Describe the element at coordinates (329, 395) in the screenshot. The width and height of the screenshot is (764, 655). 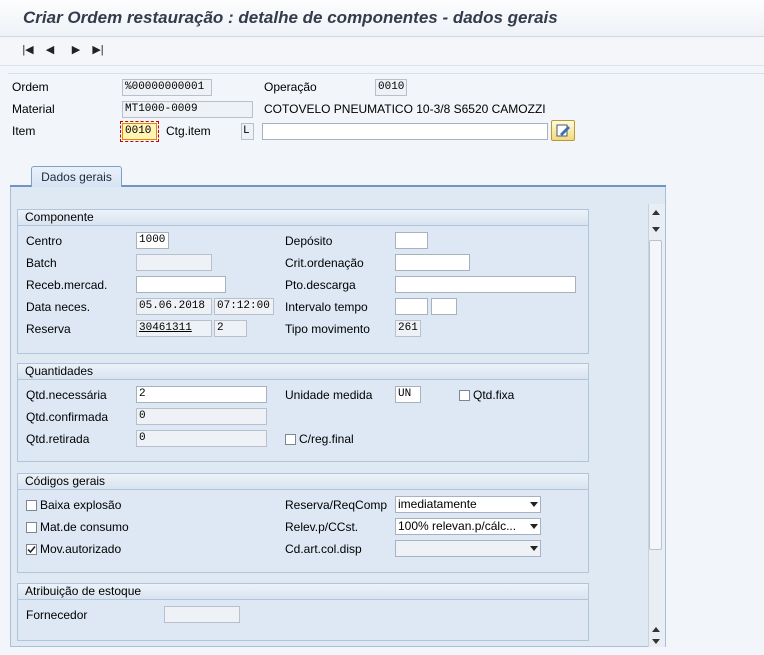
I see `unidade-medida-label: Unidade medida` at that location.